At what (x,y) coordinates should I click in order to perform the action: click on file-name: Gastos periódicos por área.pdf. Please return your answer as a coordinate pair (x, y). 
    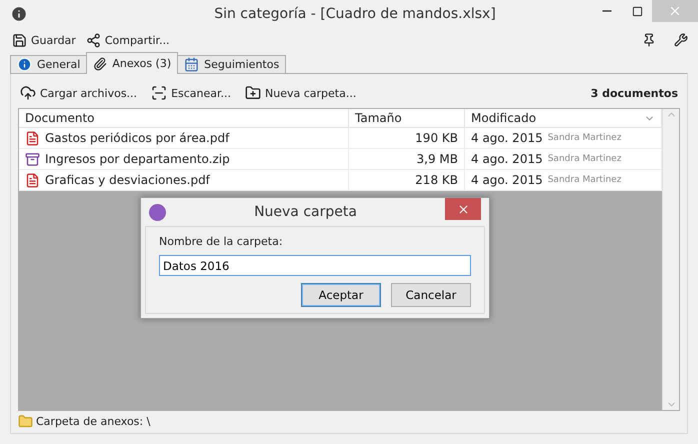
    Looking at the image, I should click on (137, 138).